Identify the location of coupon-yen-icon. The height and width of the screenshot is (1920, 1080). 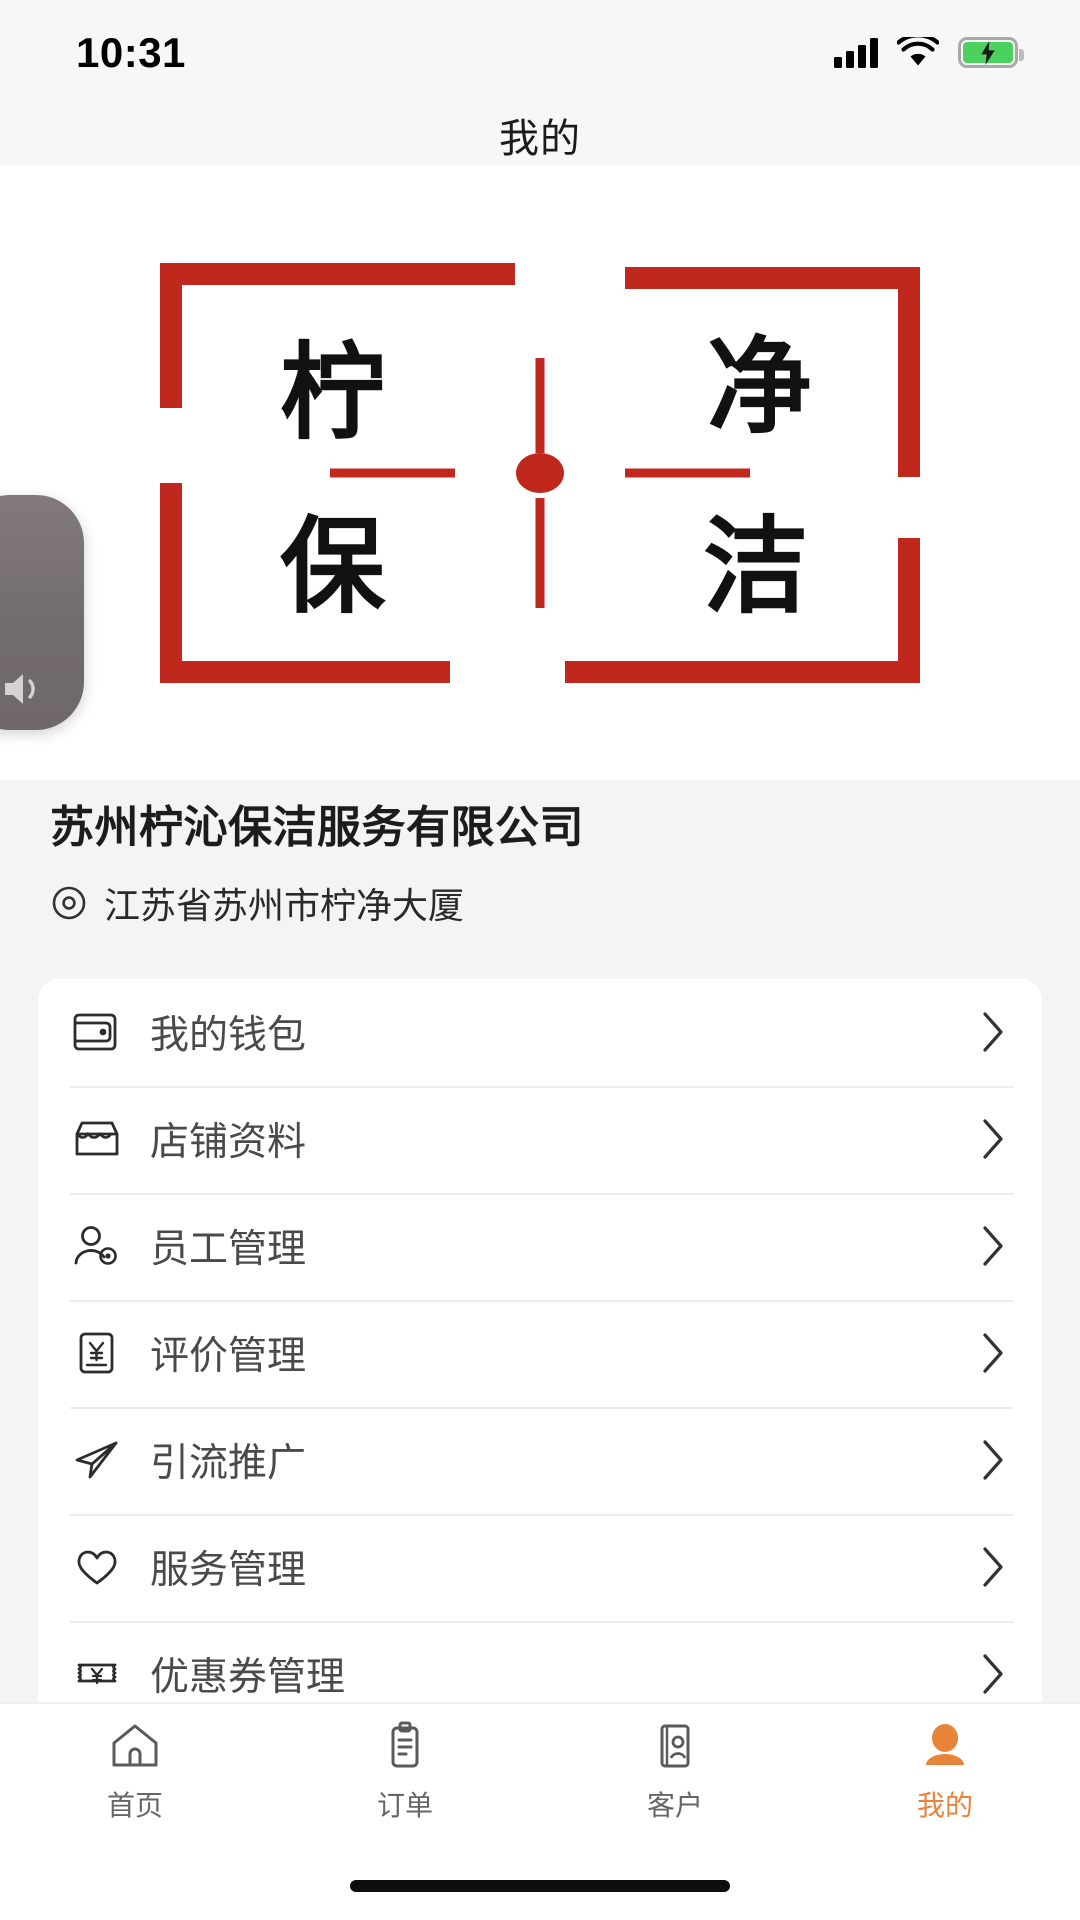
(97, 1674).